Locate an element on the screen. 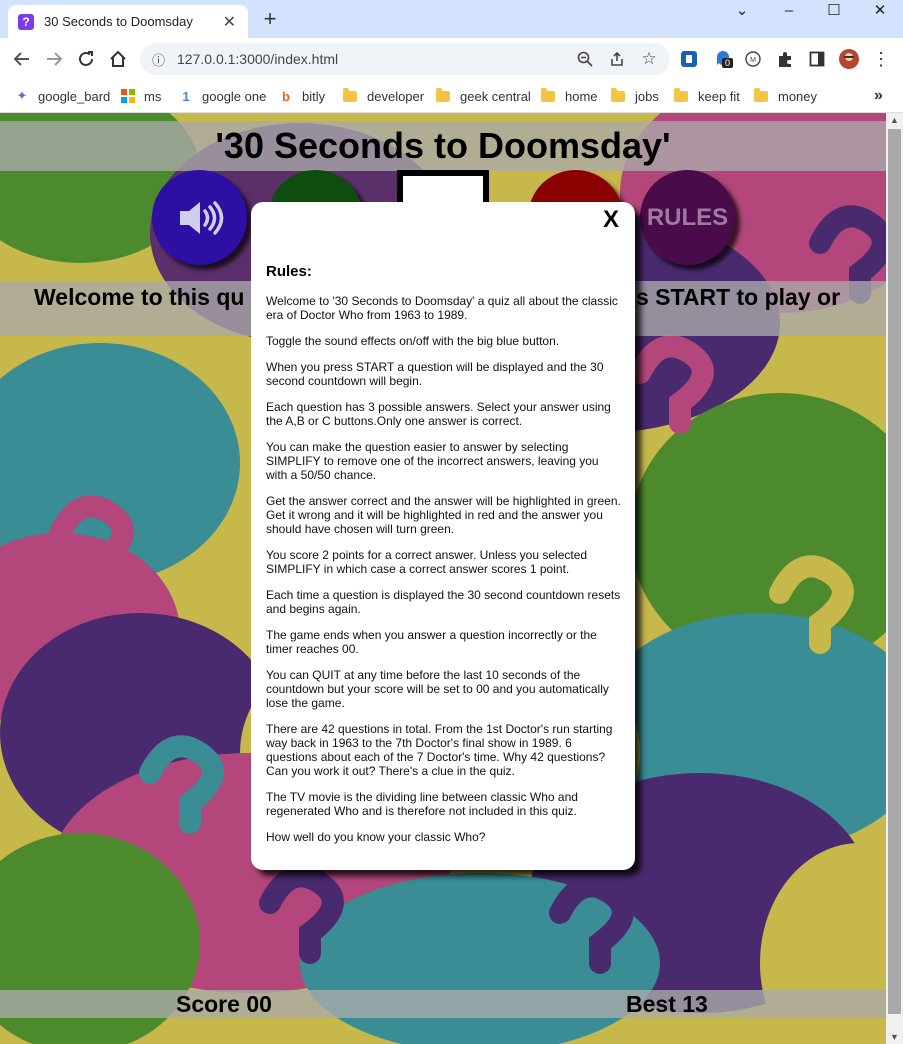 The height and width of the screenshot is (1044, 903). page-scrollbar: ▲ ▼ is located at coordinates (894, 578).